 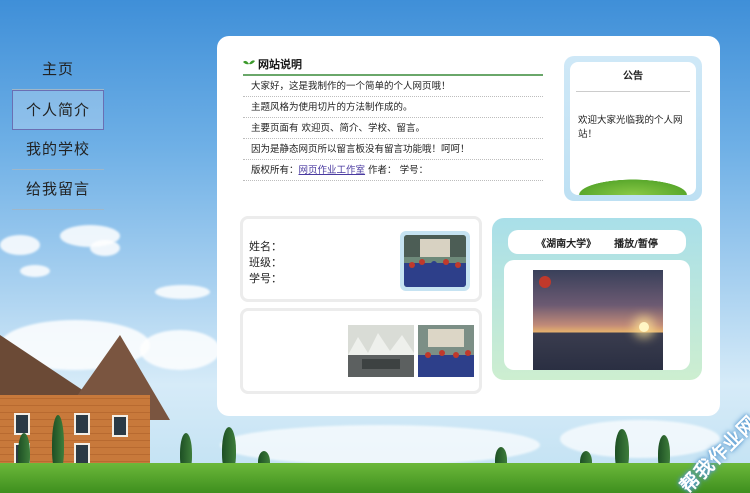 I want to click on video-body, so click(x=597, y=315).